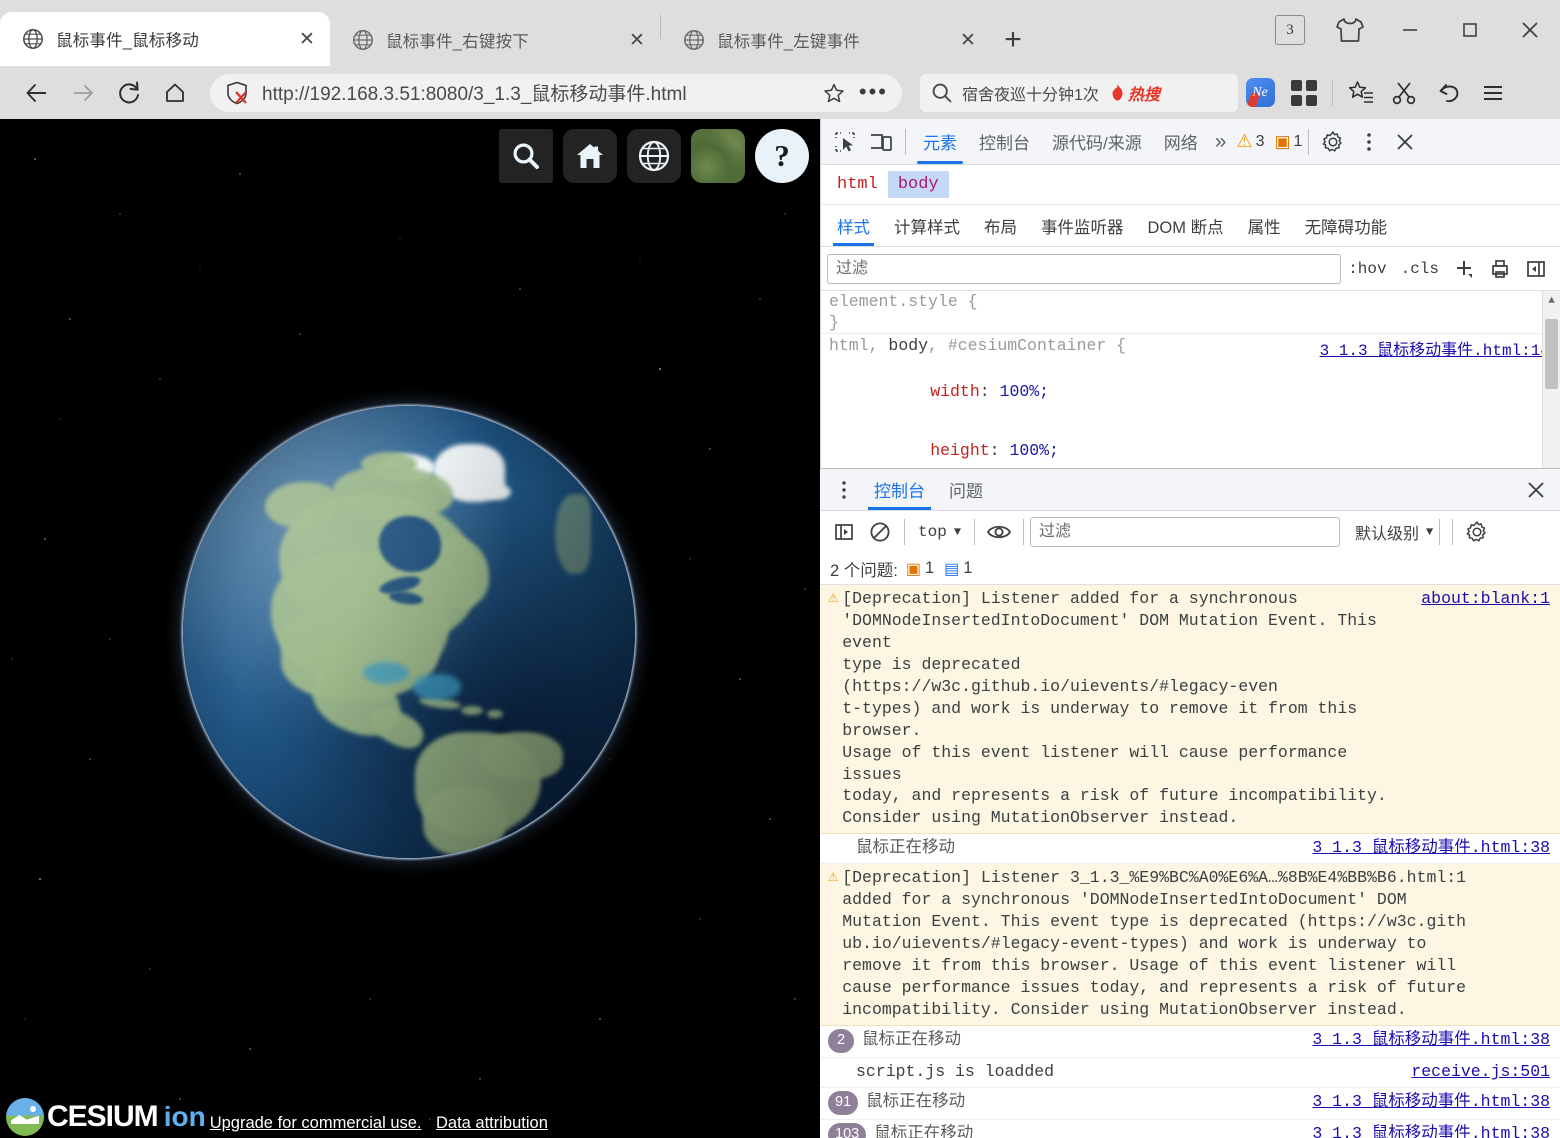 This screenshot has width=1560, height=1138. Describe the element at coordinates (1493, 93) in the screenshot. I see `browser-menu-button` at that location.